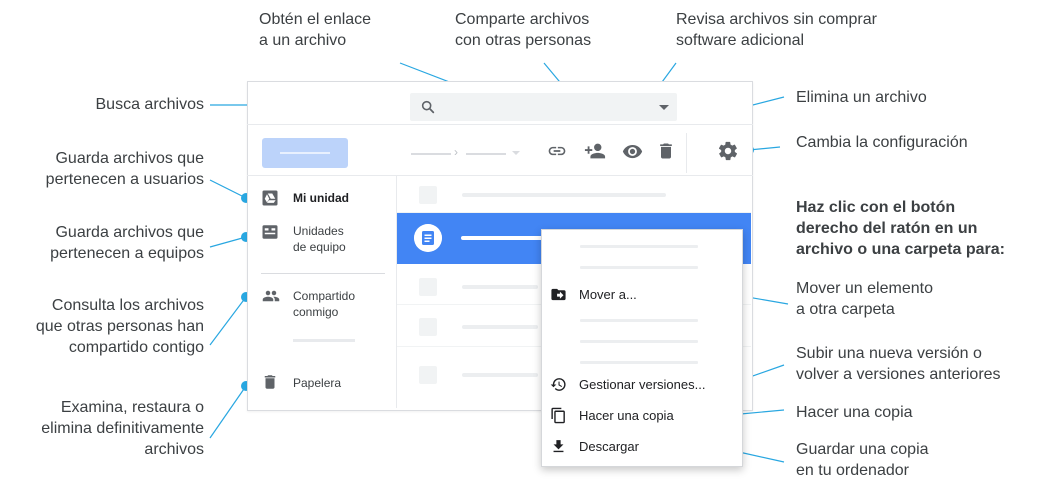 The width and height of the screenshot is (1040, 481). Describe the element at coordinates (456, 152) in the screenshot. I see `chevron-right-icon: ›` at that location.